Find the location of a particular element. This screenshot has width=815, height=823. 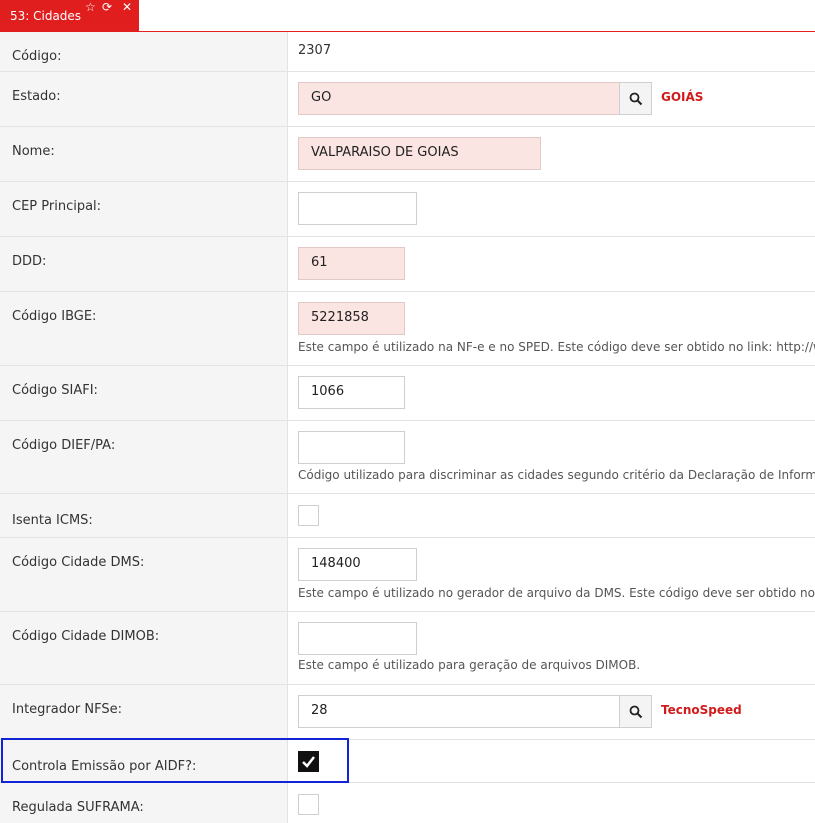

row-estado: Estado: GO GOIÁS is located at coordinates (407, 99).